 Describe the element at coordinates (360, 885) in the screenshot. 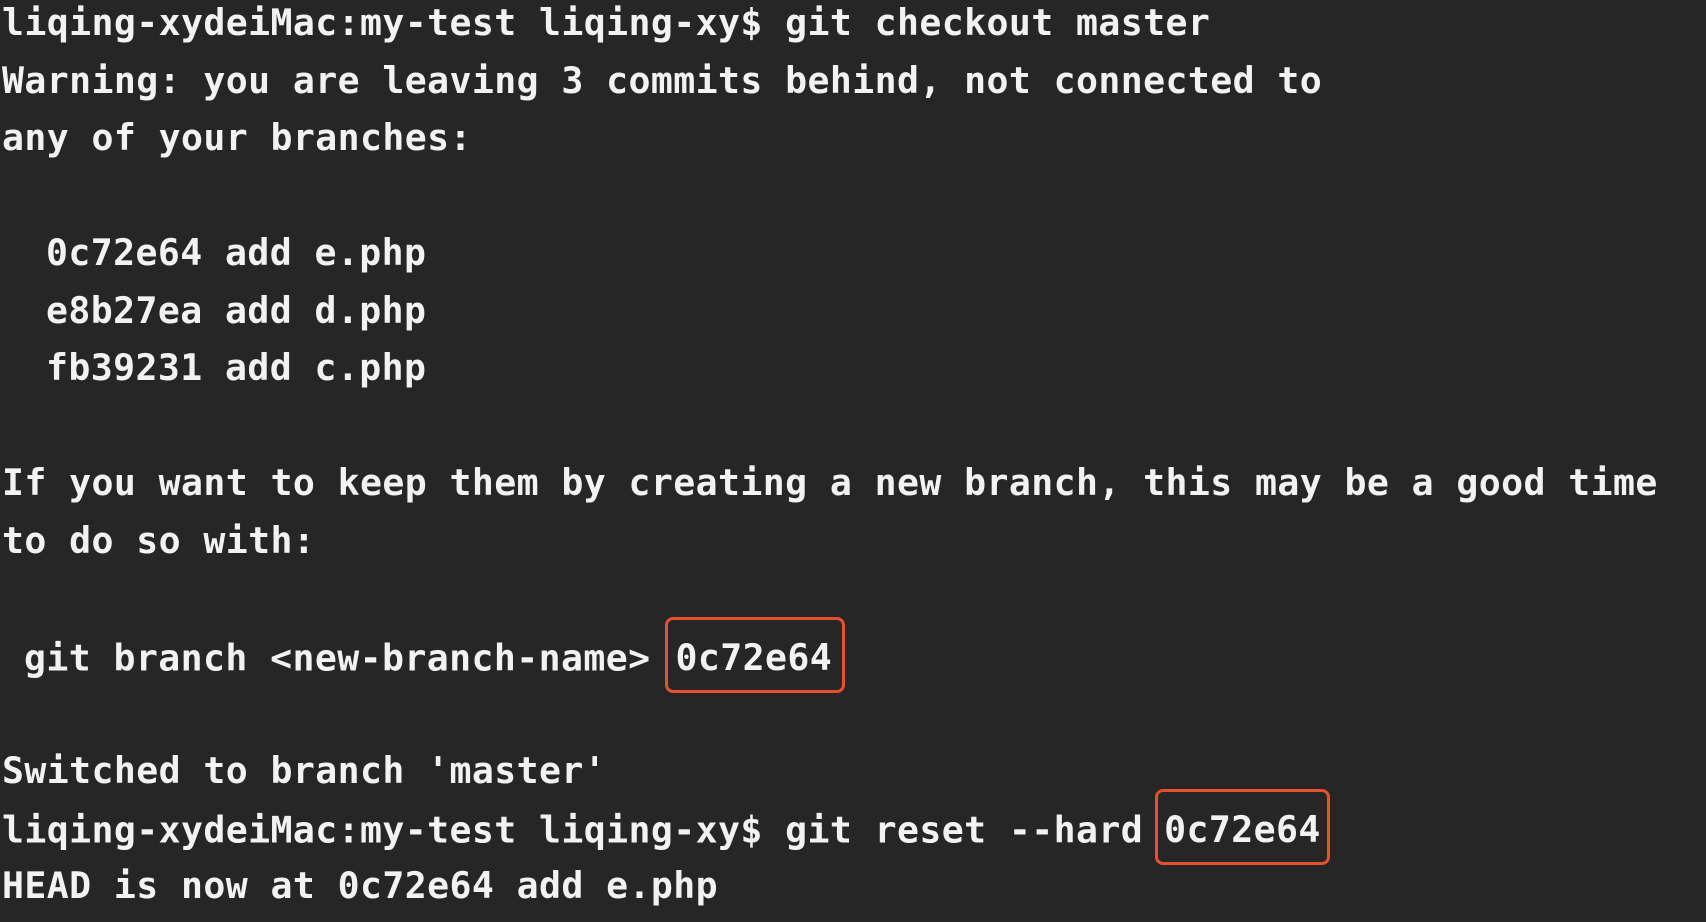

I see `terminal-line-head: HEAD is now at 0c72e64 add e.php` at that location.